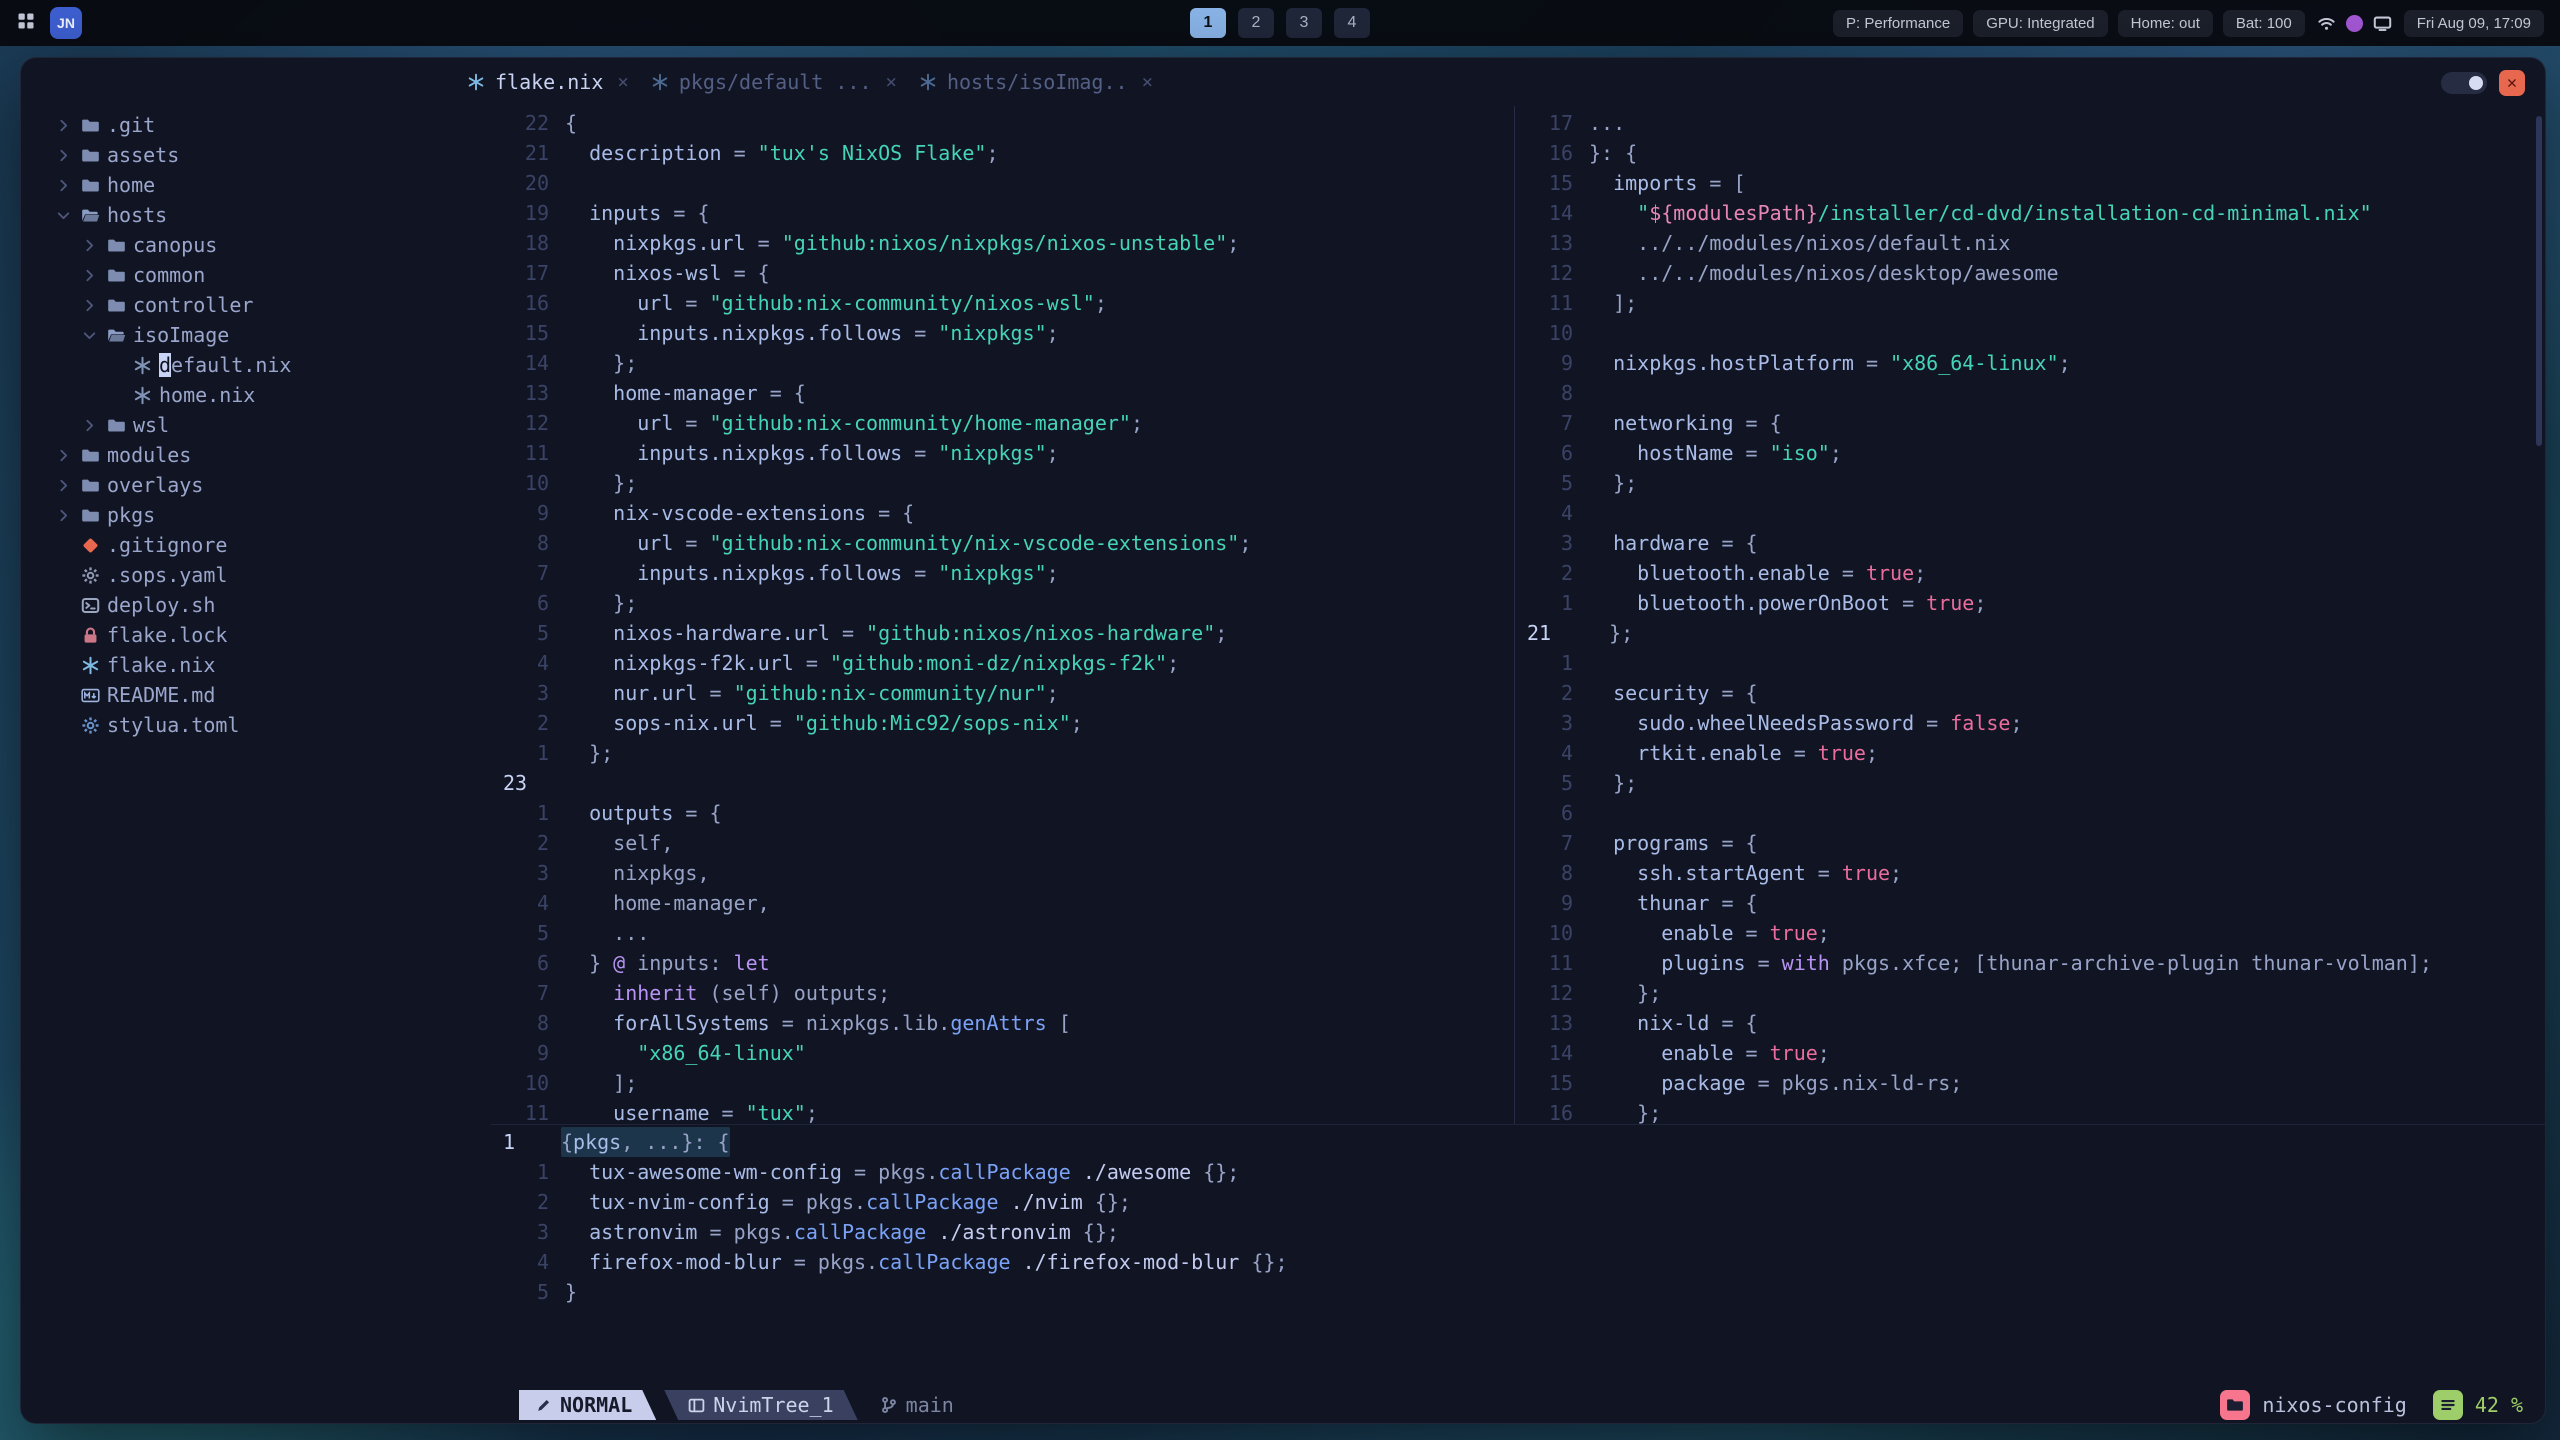 The height and width of the screenshot is (1440, 2560). What do you see at coordinates (1002, 963) in the screenshot?
I see `code-line: 6 } @ inputs: let` at bounding box center [1002, 963].